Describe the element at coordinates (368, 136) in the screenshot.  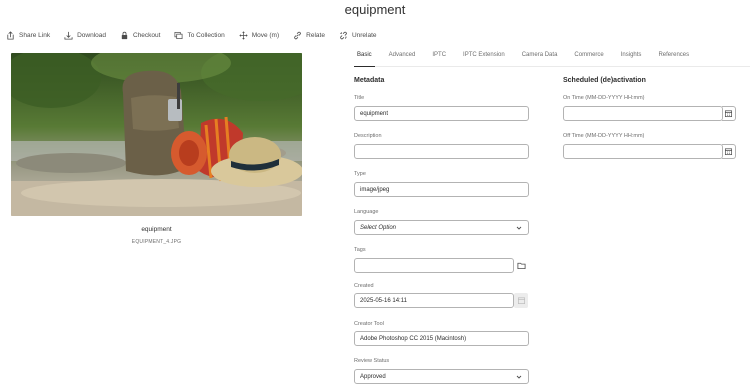
I see `description-label: Description` at that location.